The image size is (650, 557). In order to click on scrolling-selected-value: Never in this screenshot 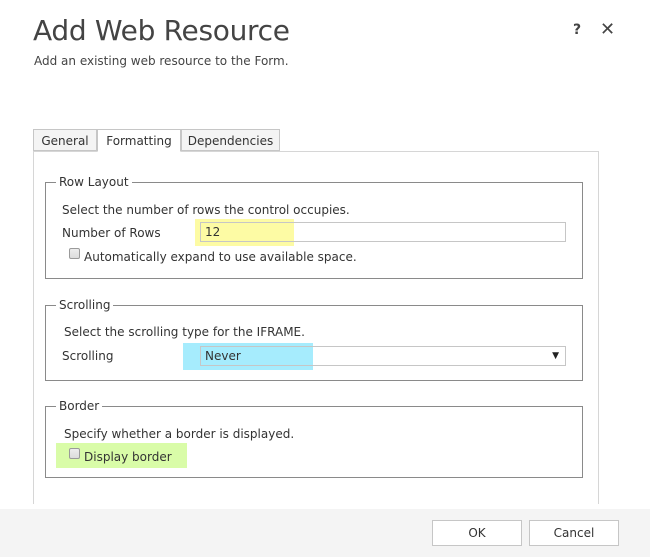, I will do `click(223, 356)`.